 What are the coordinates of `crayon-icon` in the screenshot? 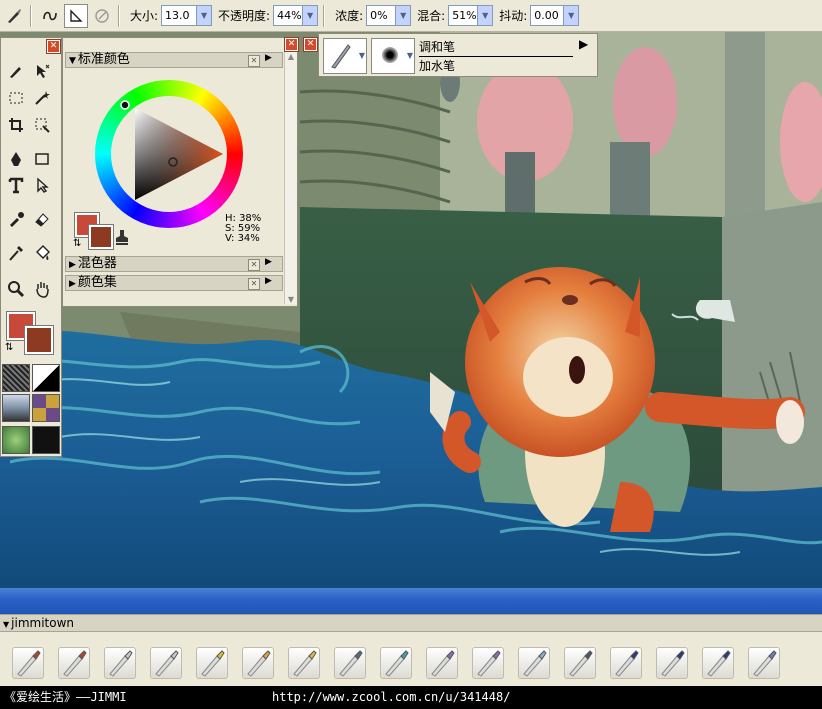 It's located at (258, 663).